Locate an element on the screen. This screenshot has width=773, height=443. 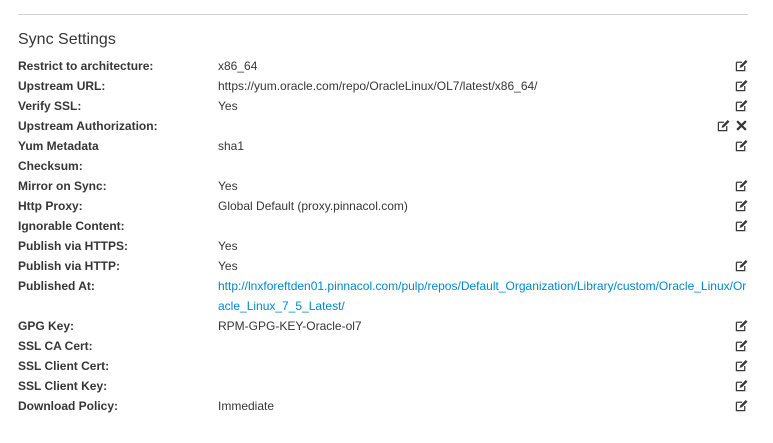
setting-row-restrict-to-architecture: Restrict to architecture: x86_64 is located at coordinates (383, 66).